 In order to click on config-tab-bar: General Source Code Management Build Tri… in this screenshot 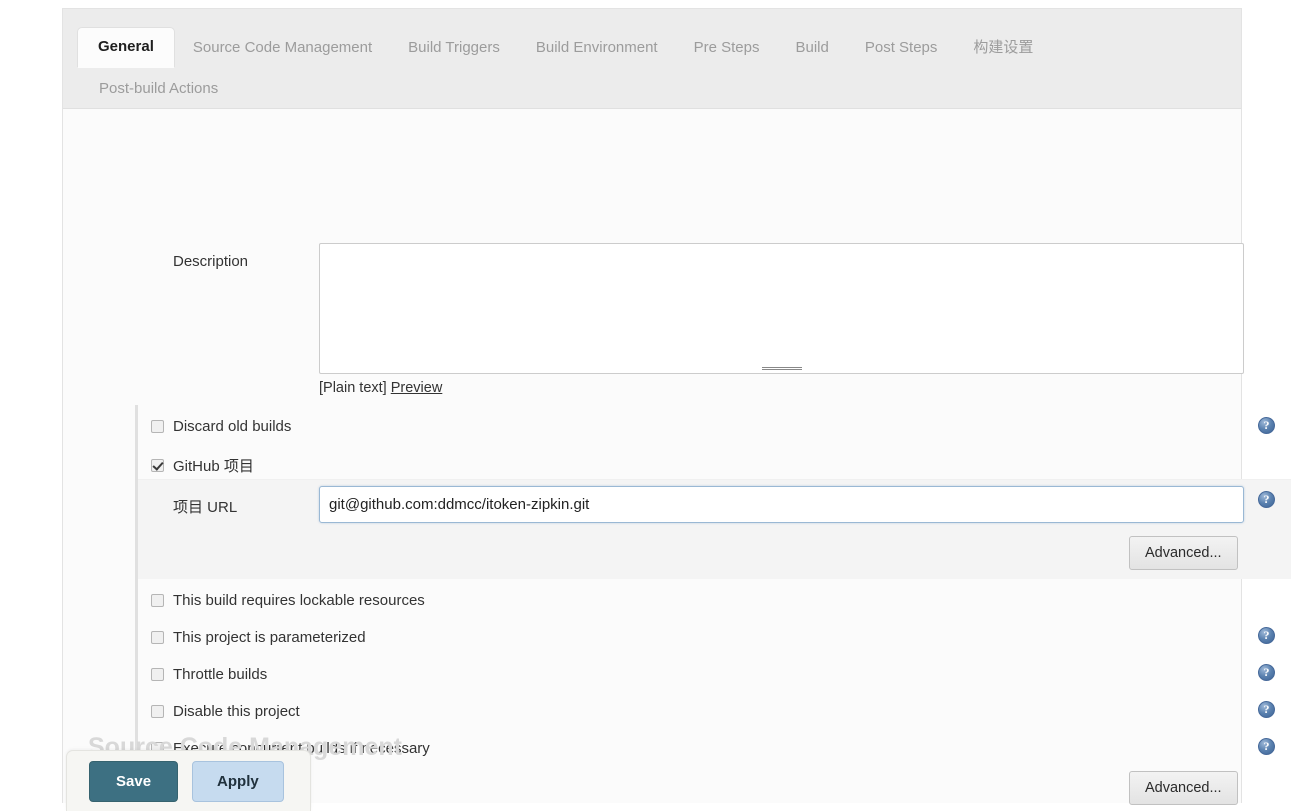, I will do `click(652, 59)`.